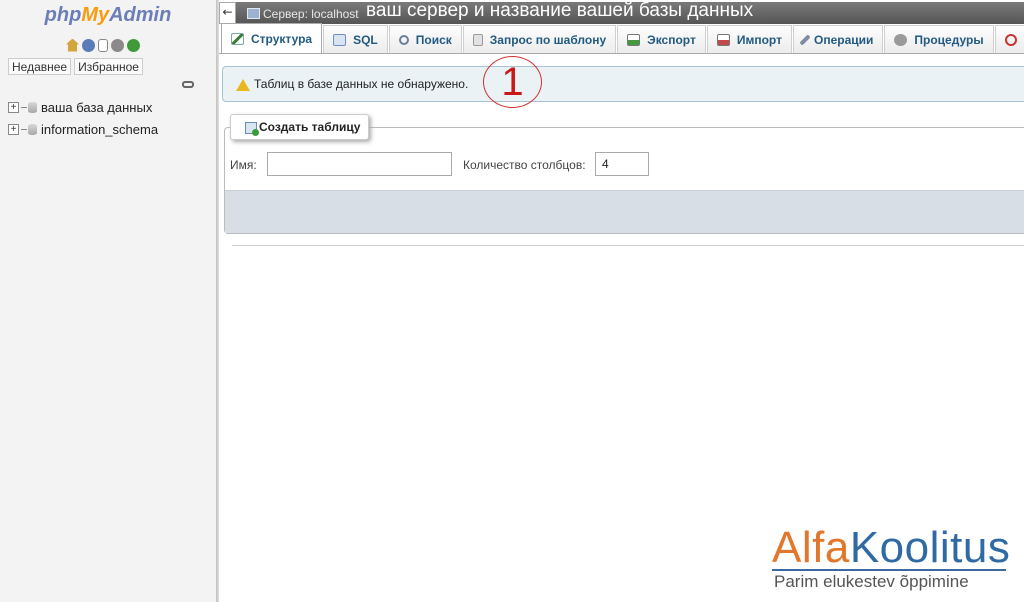 The height and width of the screenshot is (602, 1024). I want to click on tab-more, so click(1009, 39).